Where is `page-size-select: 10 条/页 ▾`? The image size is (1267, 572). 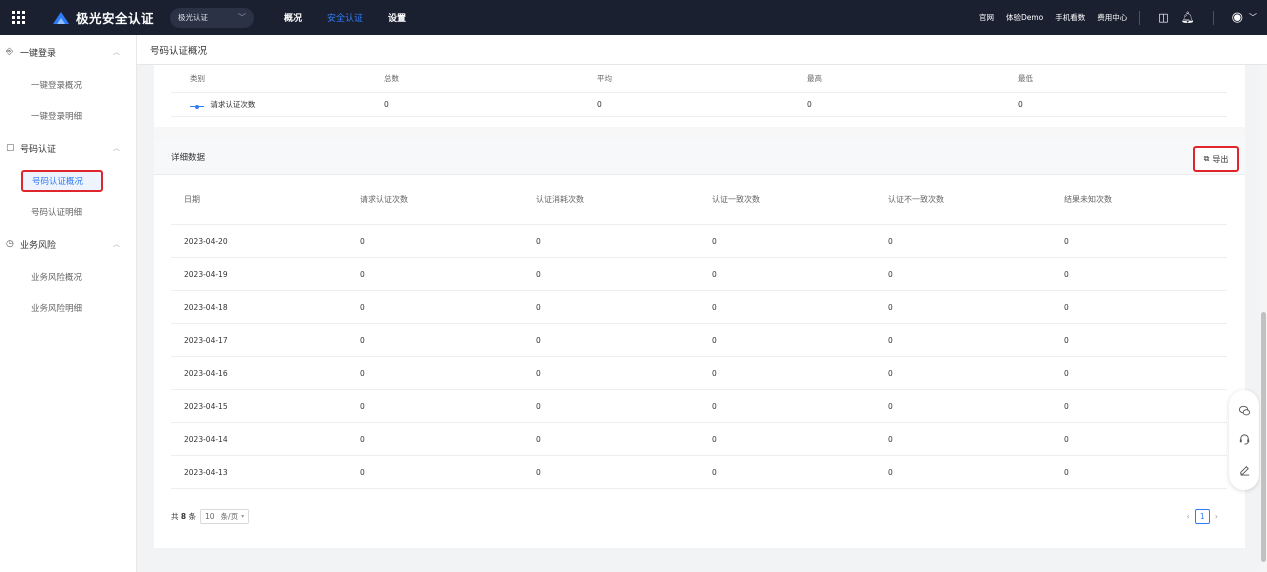
page-size-select: 10 条/页 ▾ is located at coordinates (225, 516).